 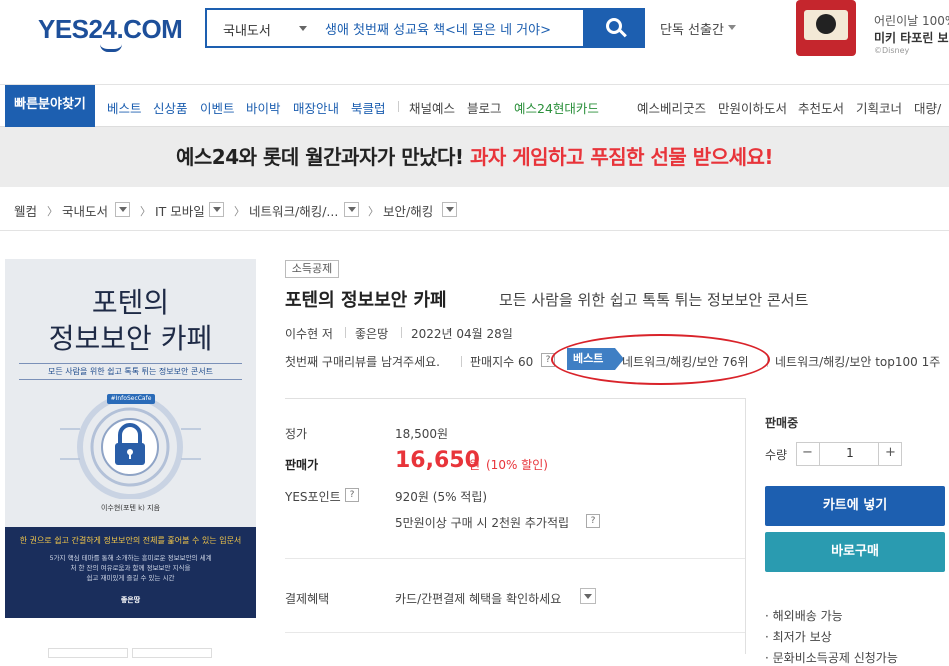 I want to click on points-value: 920원 (5% 적립), so click(x=441, y=497).